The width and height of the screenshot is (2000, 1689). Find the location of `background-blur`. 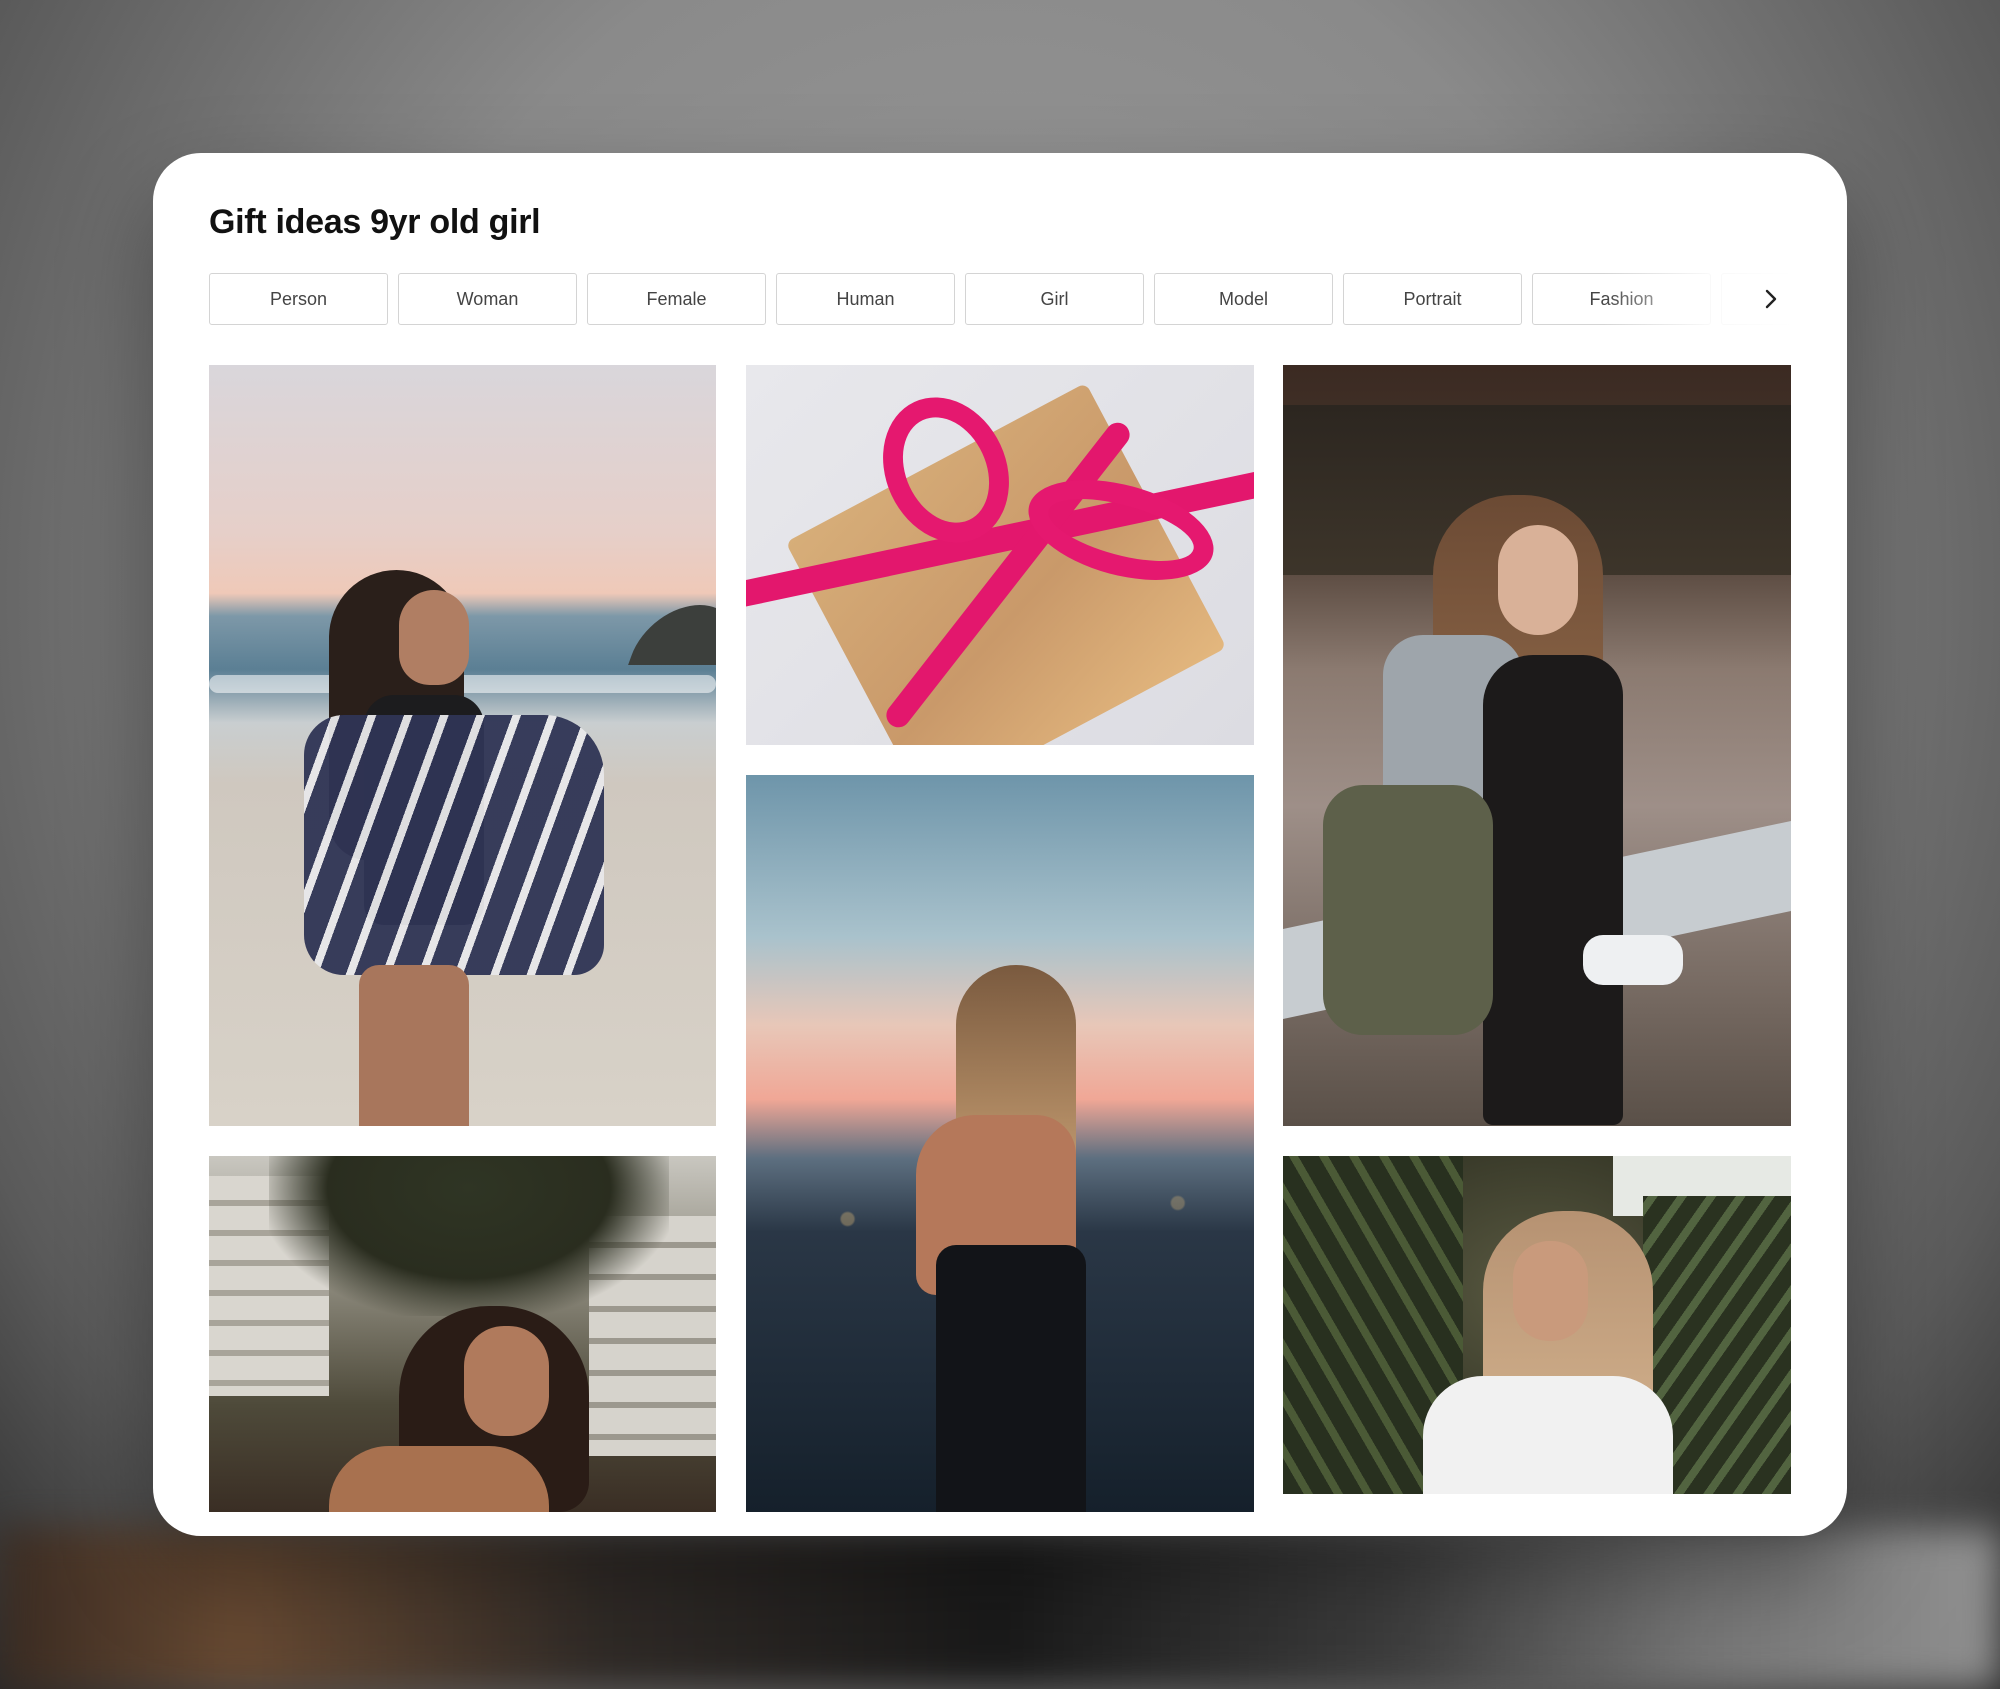

background-blur is located at coordinates (1000, 1609).